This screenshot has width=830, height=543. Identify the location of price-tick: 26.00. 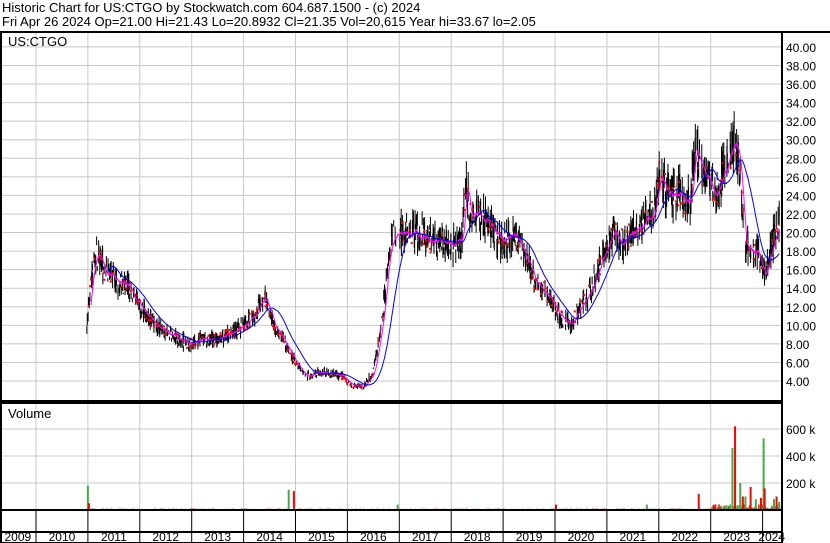
(801, 178).